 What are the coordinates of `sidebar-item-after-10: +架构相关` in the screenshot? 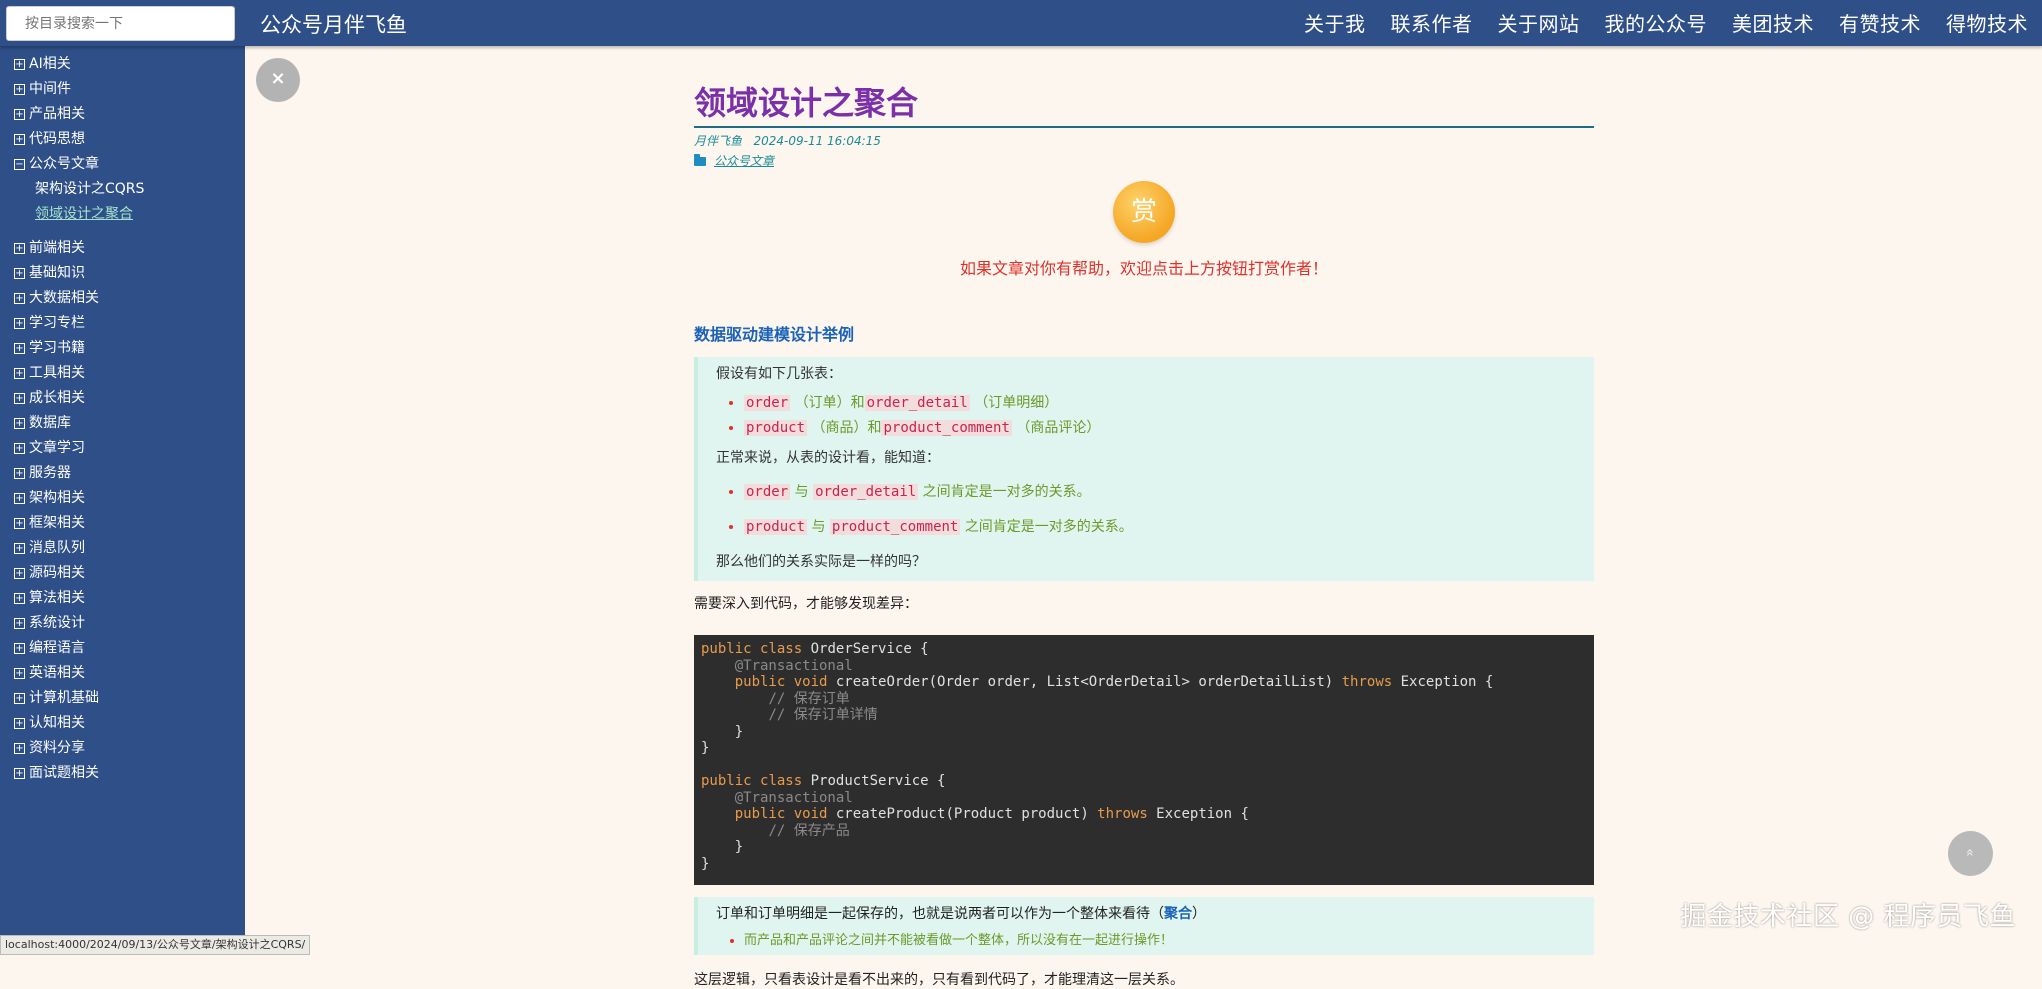 It's located at (129, 498).